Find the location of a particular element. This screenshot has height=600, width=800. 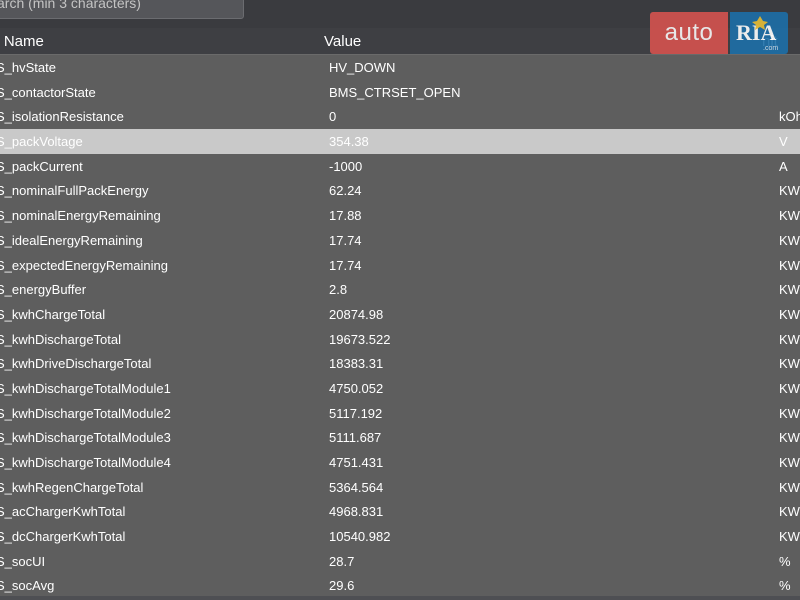

search-input is located at coordinates (118, 6).